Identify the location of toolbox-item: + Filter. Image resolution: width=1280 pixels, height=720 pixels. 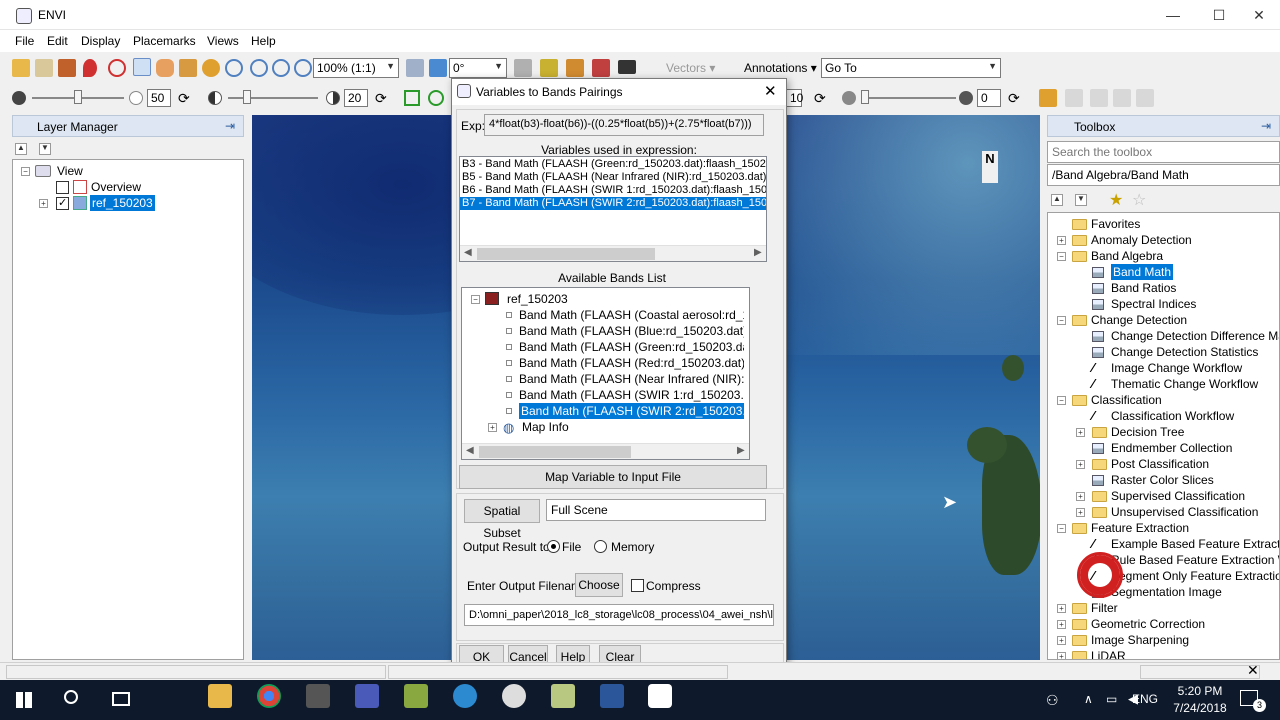
(1163, 608).